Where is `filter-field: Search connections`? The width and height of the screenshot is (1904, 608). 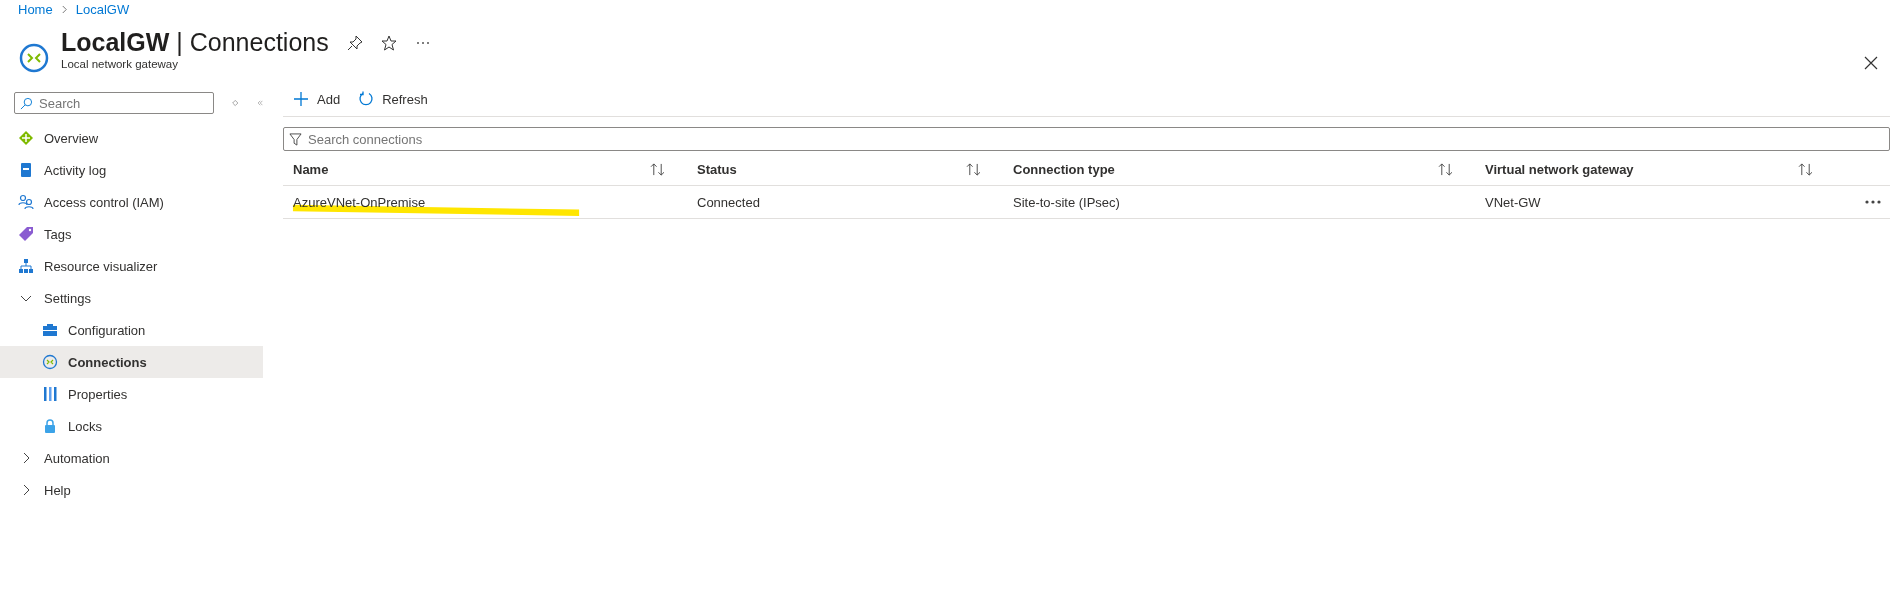
filter-field: Search connections is located at coordinates (1086, 139).